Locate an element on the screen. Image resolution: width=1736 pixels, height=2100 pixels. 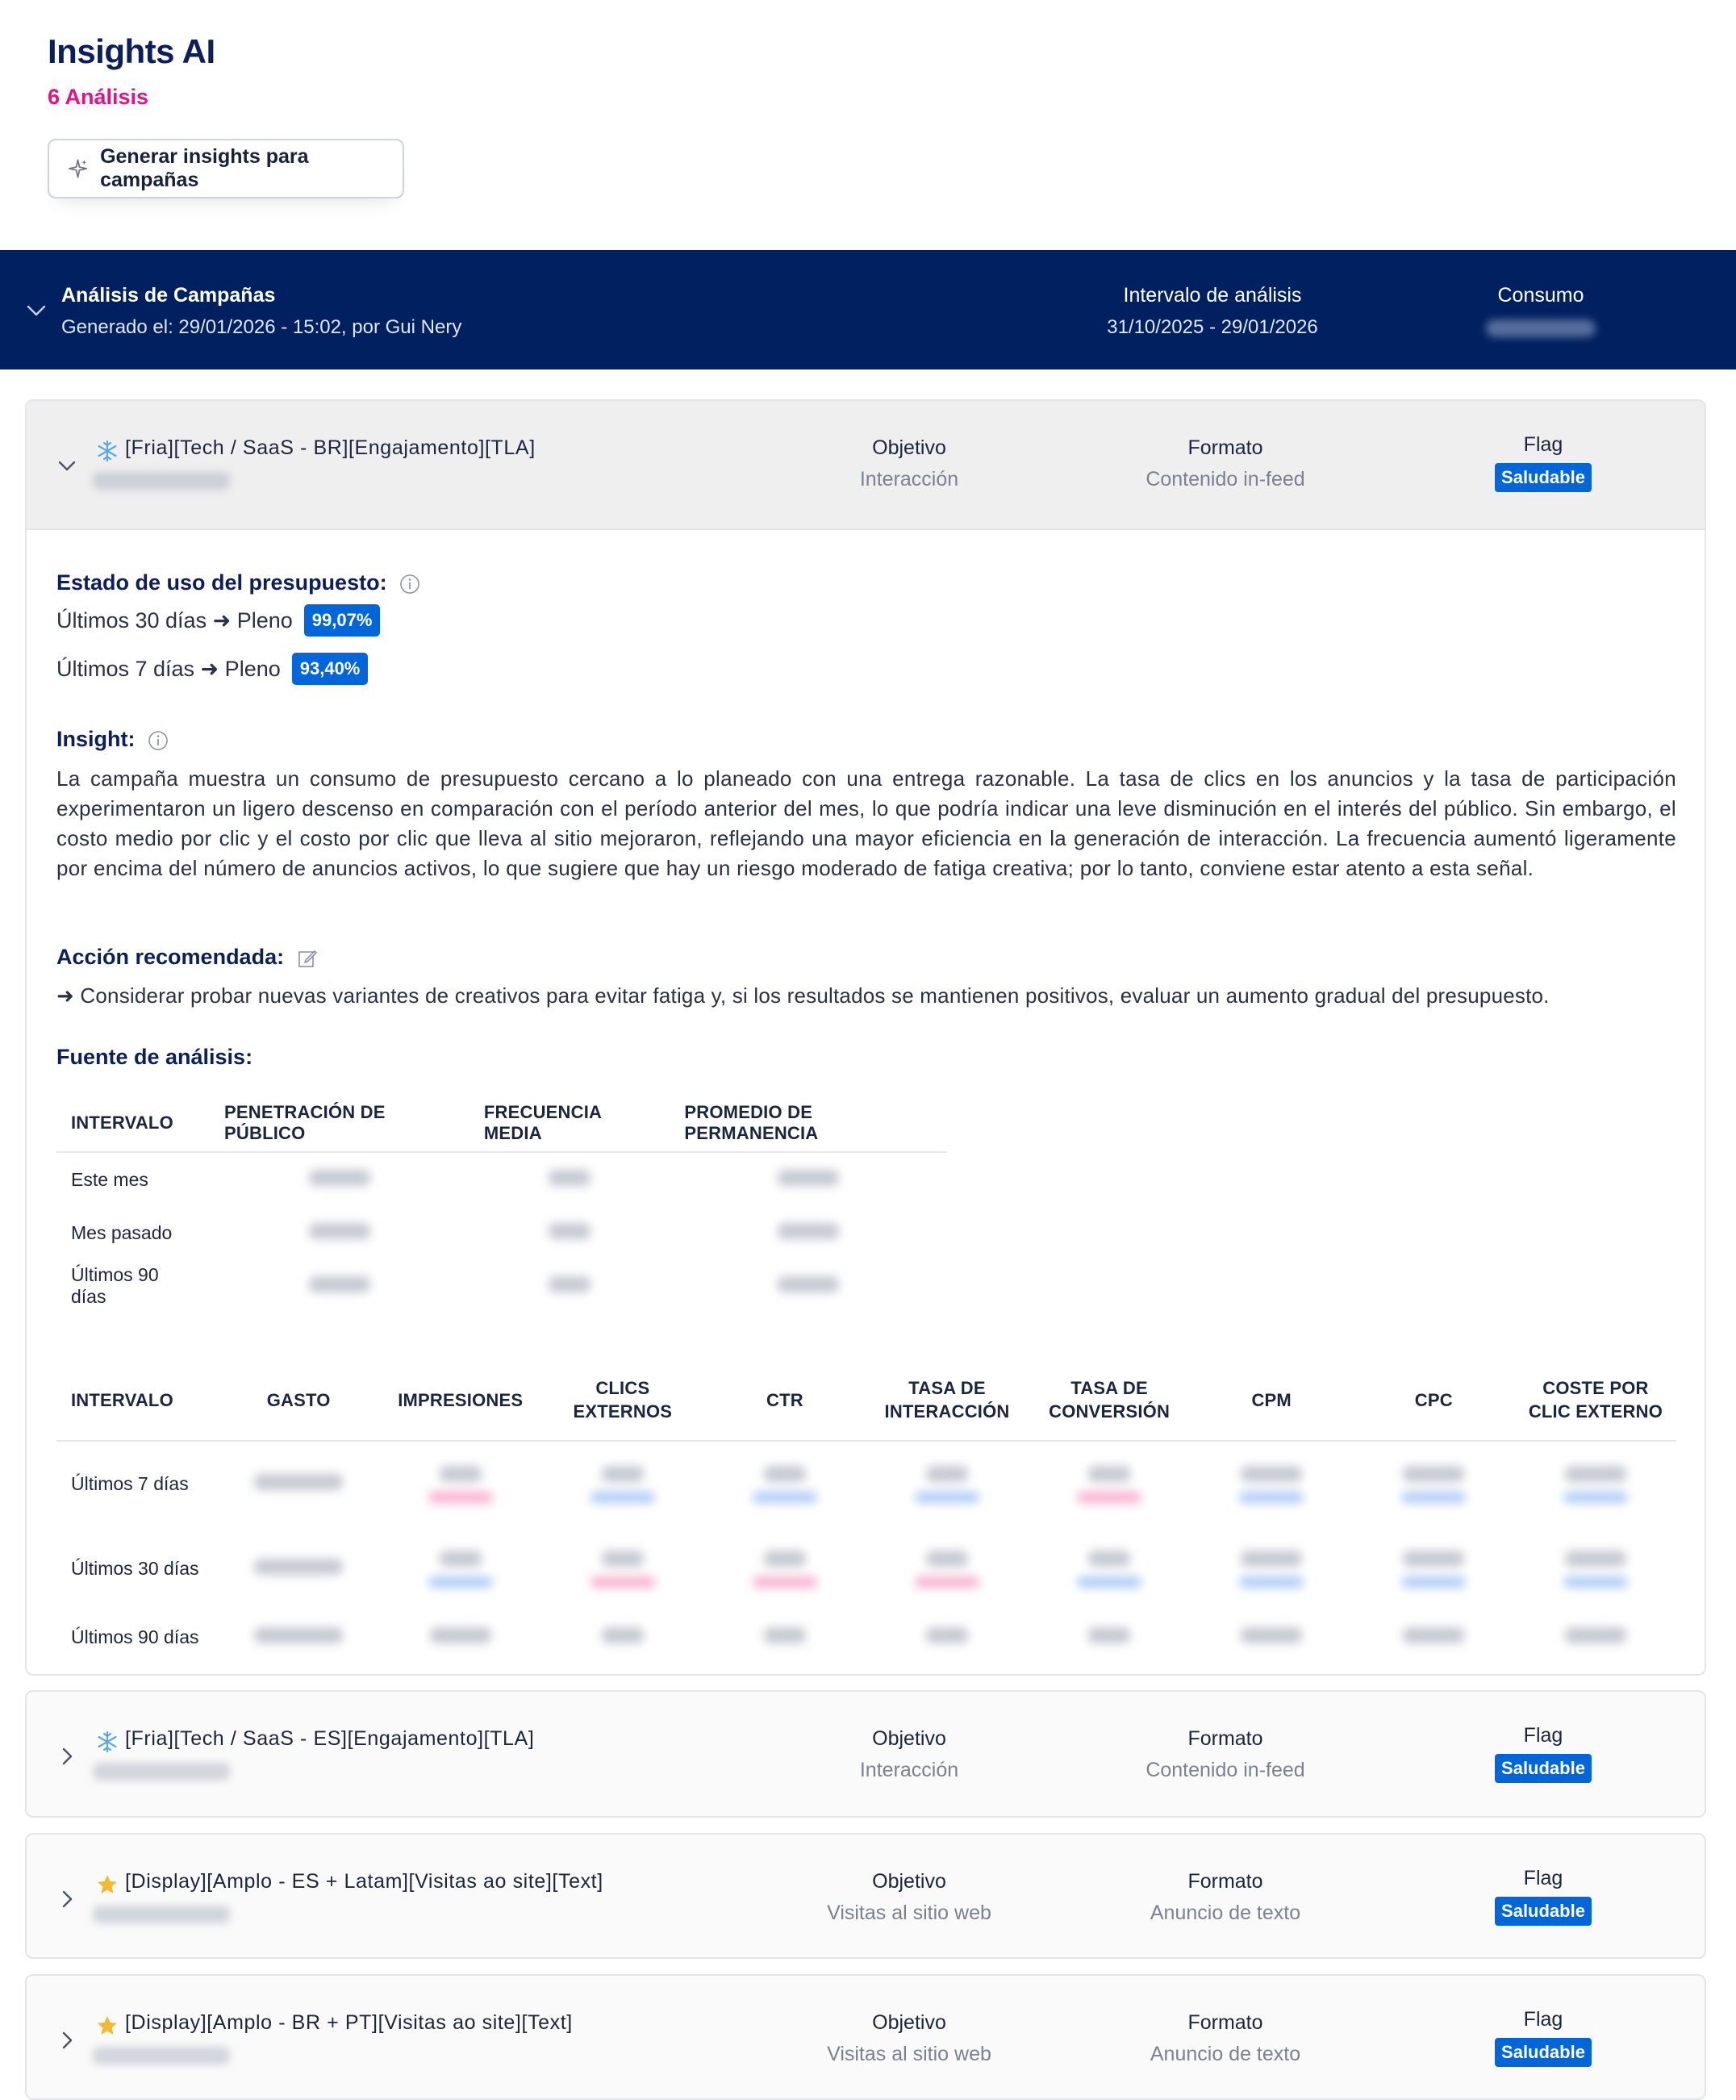
budget-7-days: Últimos 7 días ➜ Pleno 93,40% is located at coordinates (213, 669).